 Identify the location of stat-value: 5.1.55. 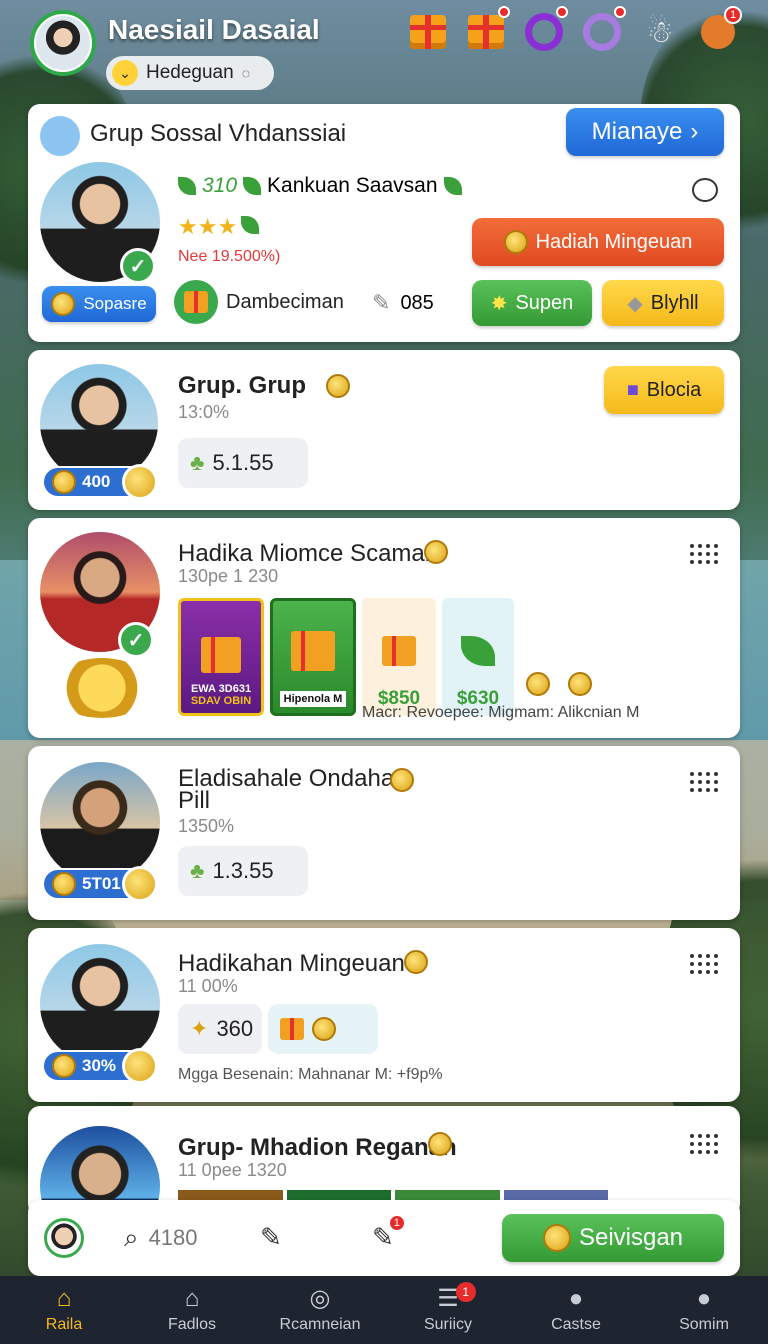
(243, 462).